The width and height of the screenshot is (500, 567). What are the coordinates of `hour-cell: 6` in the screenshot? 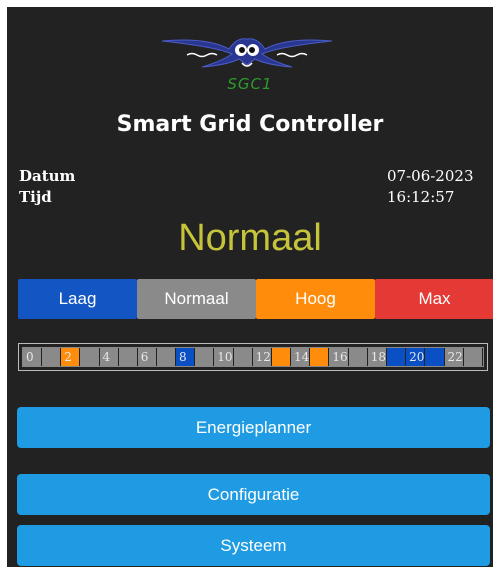 It's located at (147, 357).